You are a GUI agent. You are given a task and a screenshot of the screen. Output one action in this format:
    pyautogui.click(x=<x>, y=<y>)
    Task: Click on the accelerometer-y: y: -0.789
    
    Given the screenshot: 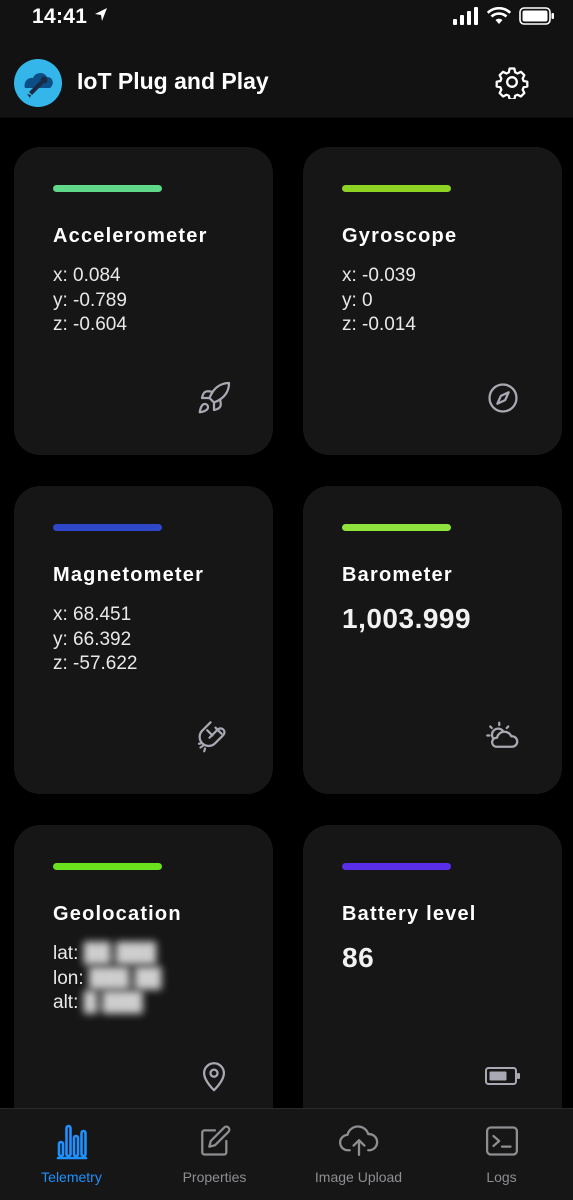 What is the action you would take?
    pyautogui.click(x=90, y=300)
    